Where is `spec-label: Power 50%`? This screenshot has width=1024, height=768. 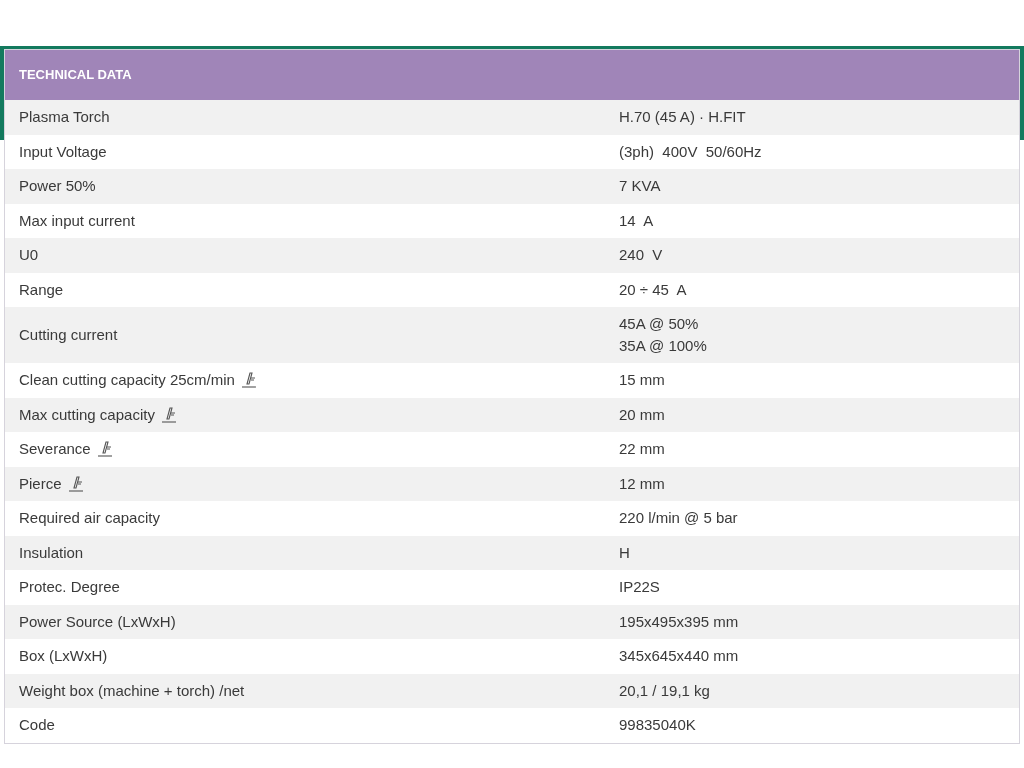 spec-label: Power 50% is located at coordinates (57, 186).